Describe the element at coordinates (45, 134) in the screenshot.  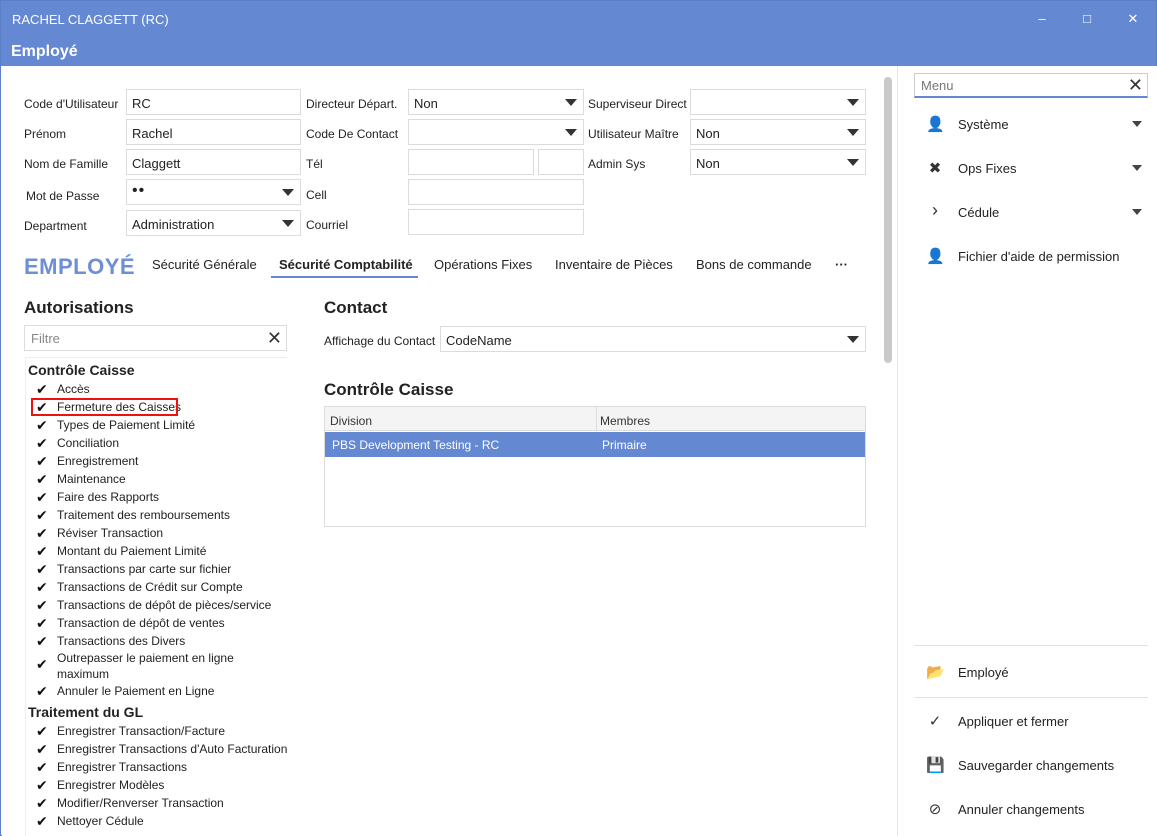
I see `first-name-label: Prénom` at that location.